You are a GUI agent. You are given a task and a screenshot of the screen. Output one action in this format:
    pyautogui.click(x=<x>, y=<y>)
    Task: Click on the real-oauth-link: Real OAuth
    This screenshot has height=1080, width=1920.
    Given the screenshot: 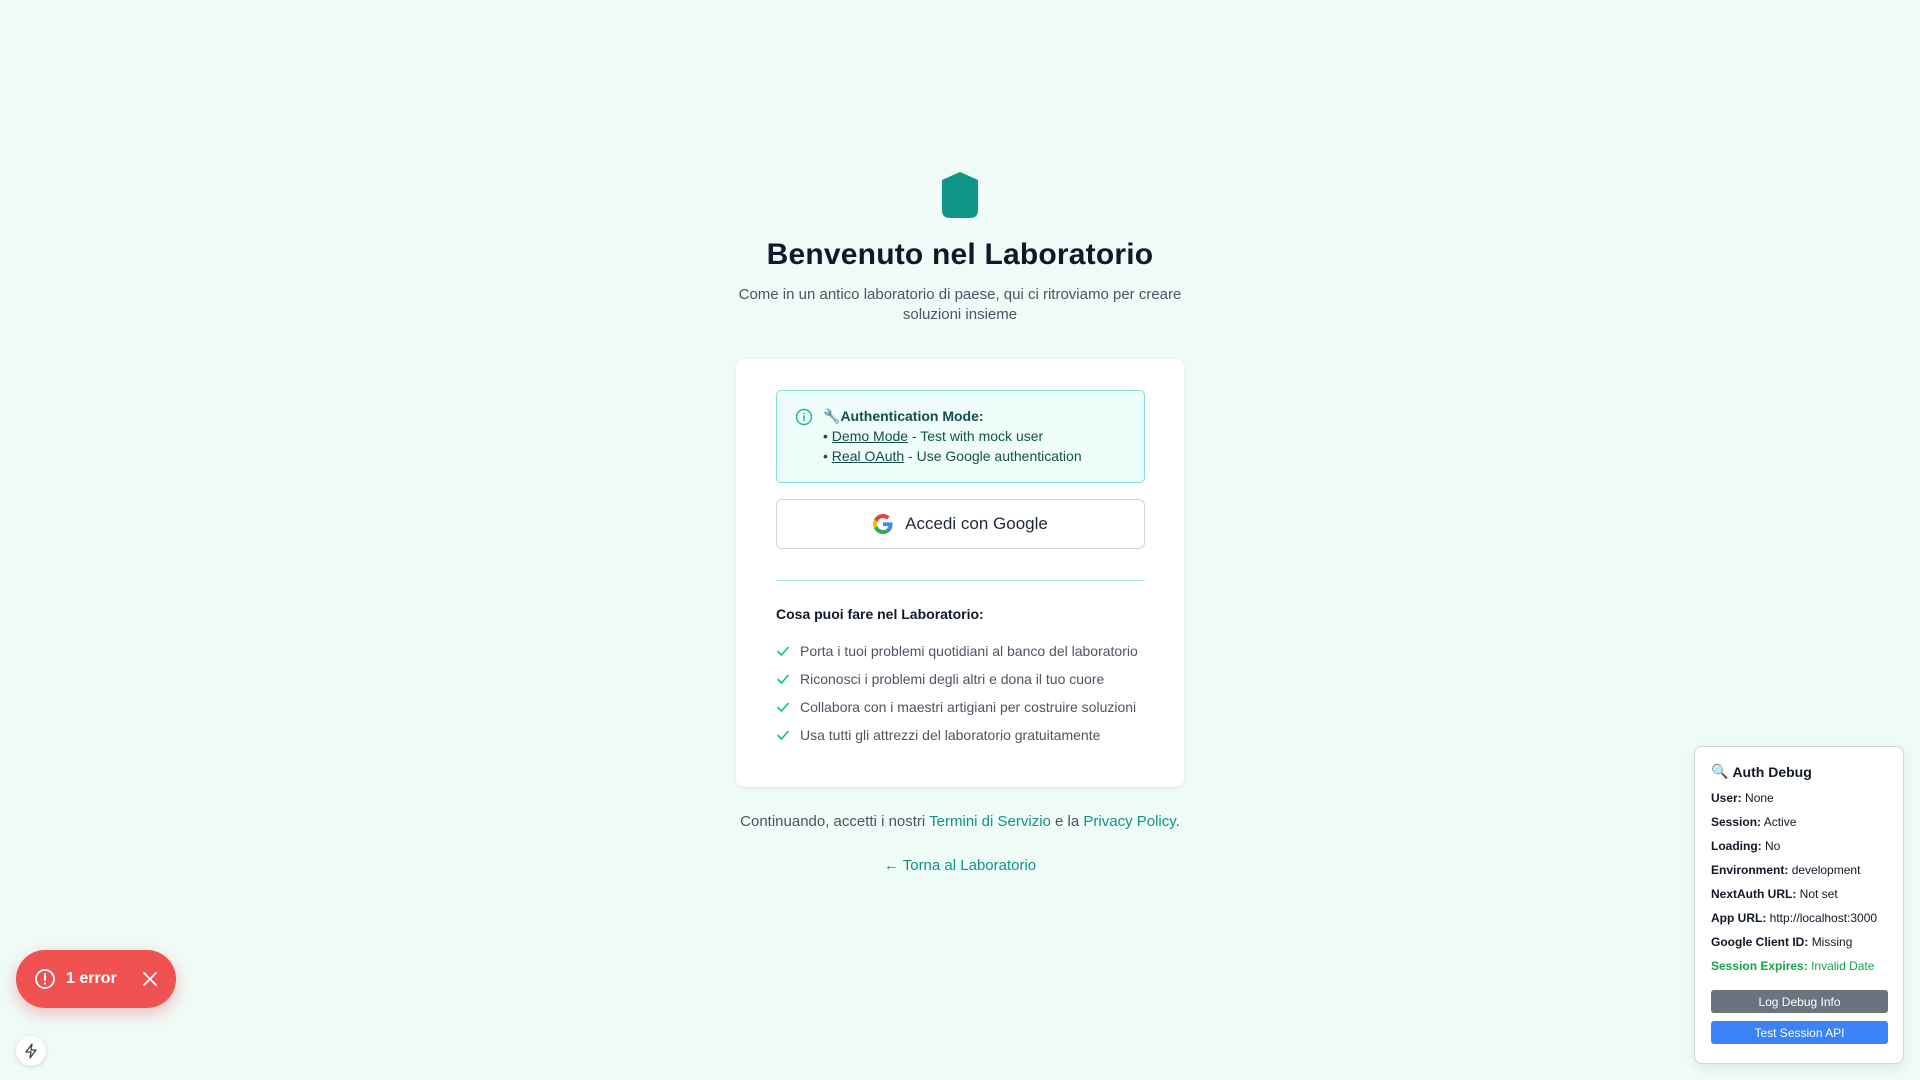 What is the action you would take?
    pyautogui.click(x=868, y=456)
    